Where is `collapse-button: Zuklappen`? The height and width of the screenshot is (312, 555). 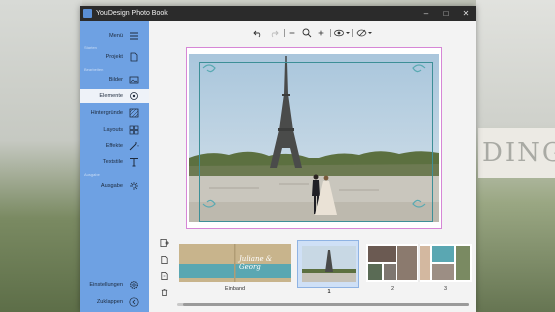 collapse-button: Zuklappen is located at coordinates (114, 302).